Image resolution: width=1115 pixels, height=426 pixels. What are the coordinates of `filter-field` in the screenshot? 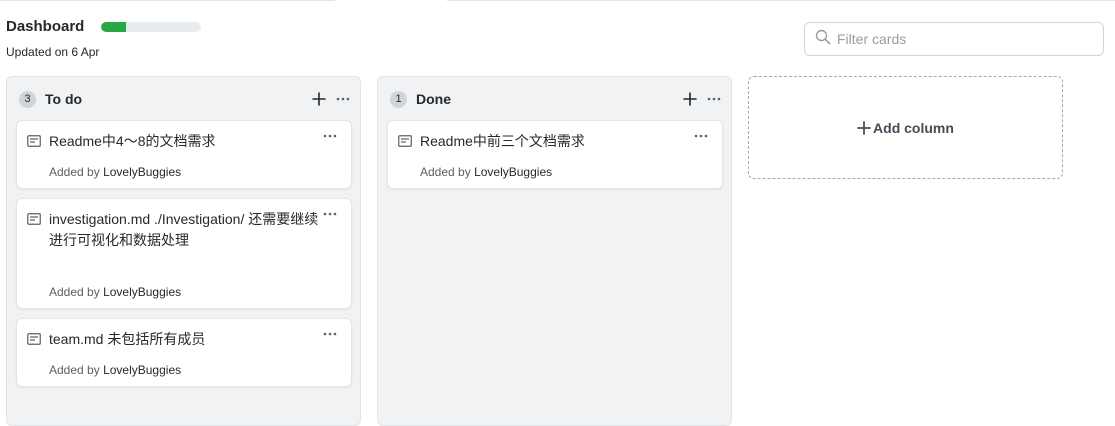 It's located at (954, 39).